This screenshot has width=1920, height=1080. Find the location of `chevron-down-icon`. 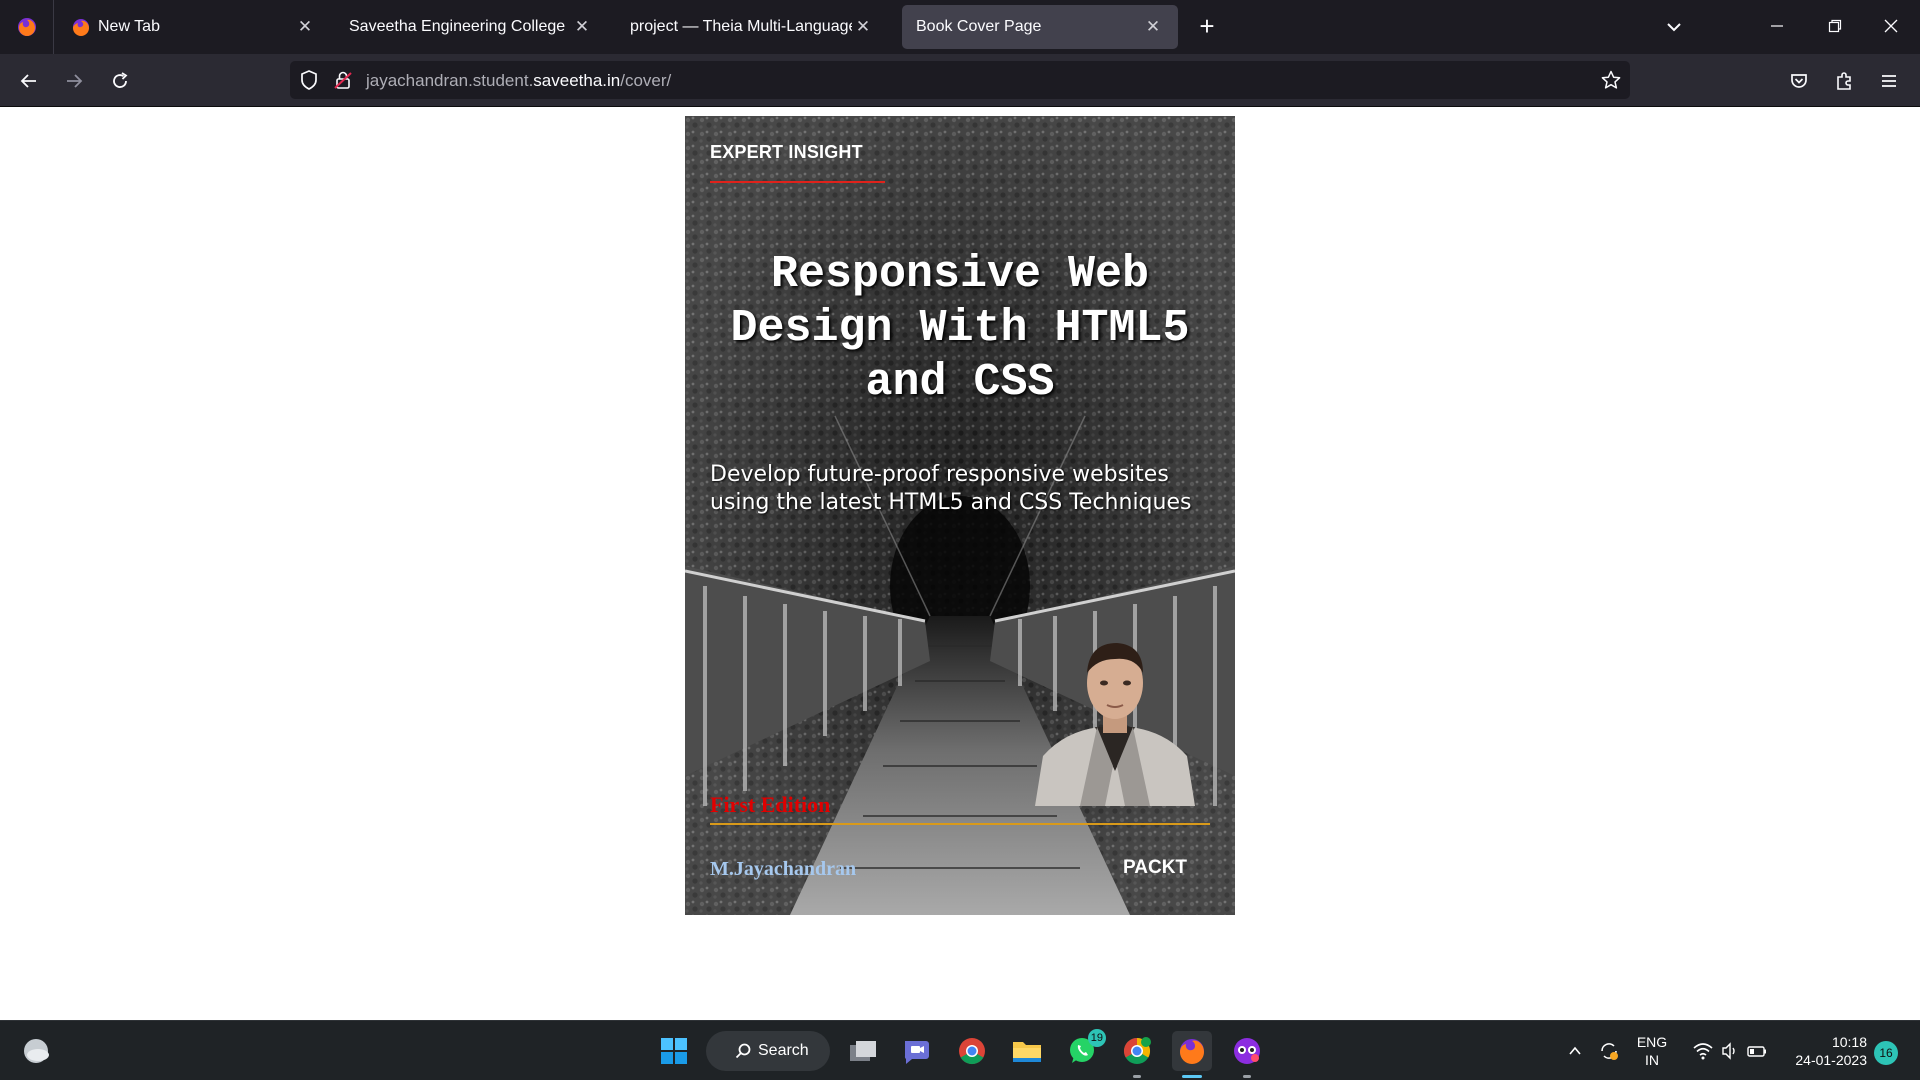

chevron-down-icon is located at coordinates (1674, 27).